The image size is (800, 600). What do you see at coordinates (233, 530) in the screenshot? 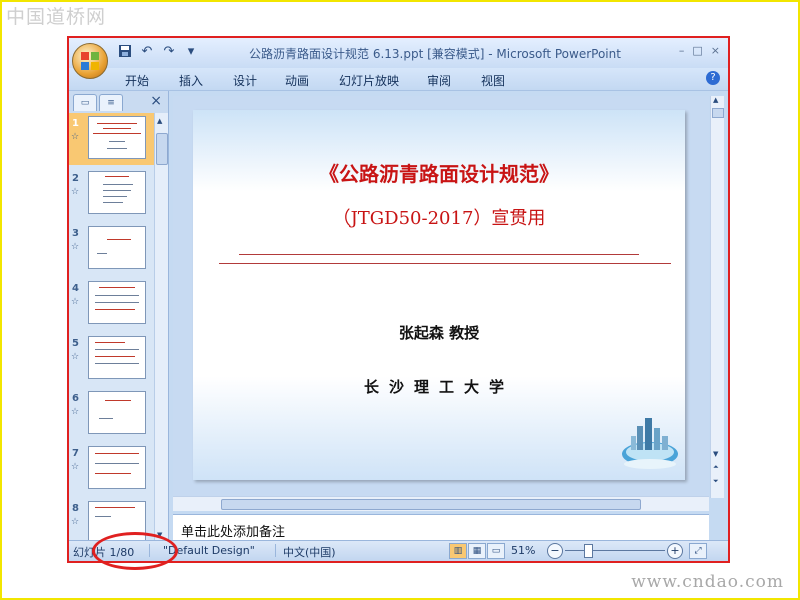
I see `notes-placeholder: 单击此处添加备注` at bounding box center [233, 530].